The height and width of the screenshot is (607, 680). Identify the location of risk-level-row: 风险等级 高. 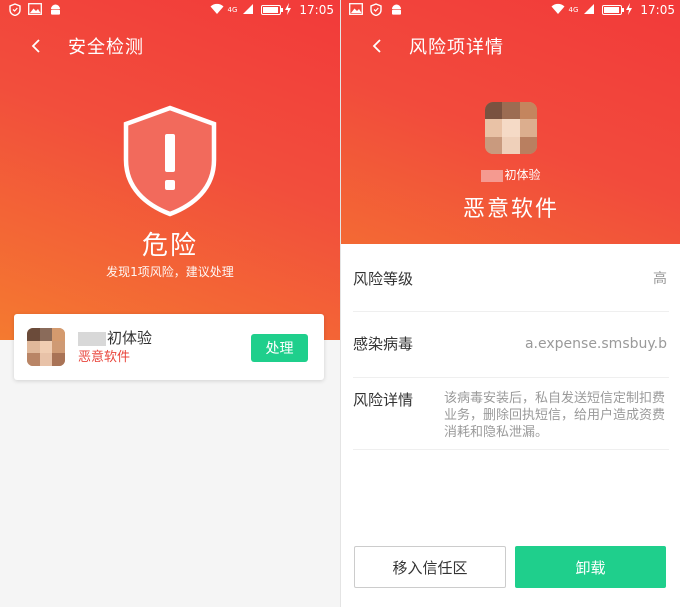
(511, 278).